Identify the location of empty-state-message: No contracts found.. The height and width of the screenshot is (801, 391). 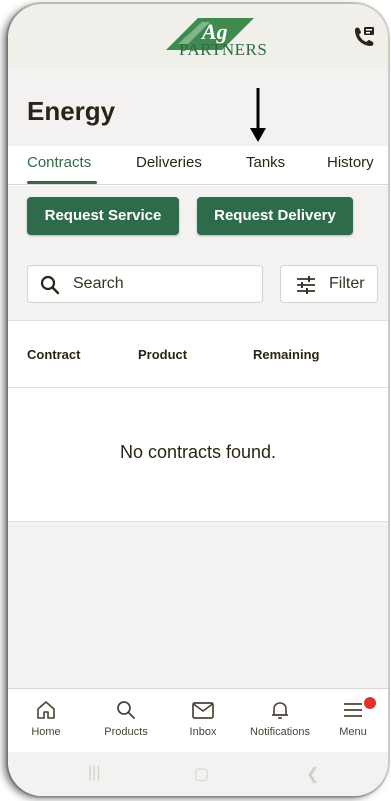
(198, 452).